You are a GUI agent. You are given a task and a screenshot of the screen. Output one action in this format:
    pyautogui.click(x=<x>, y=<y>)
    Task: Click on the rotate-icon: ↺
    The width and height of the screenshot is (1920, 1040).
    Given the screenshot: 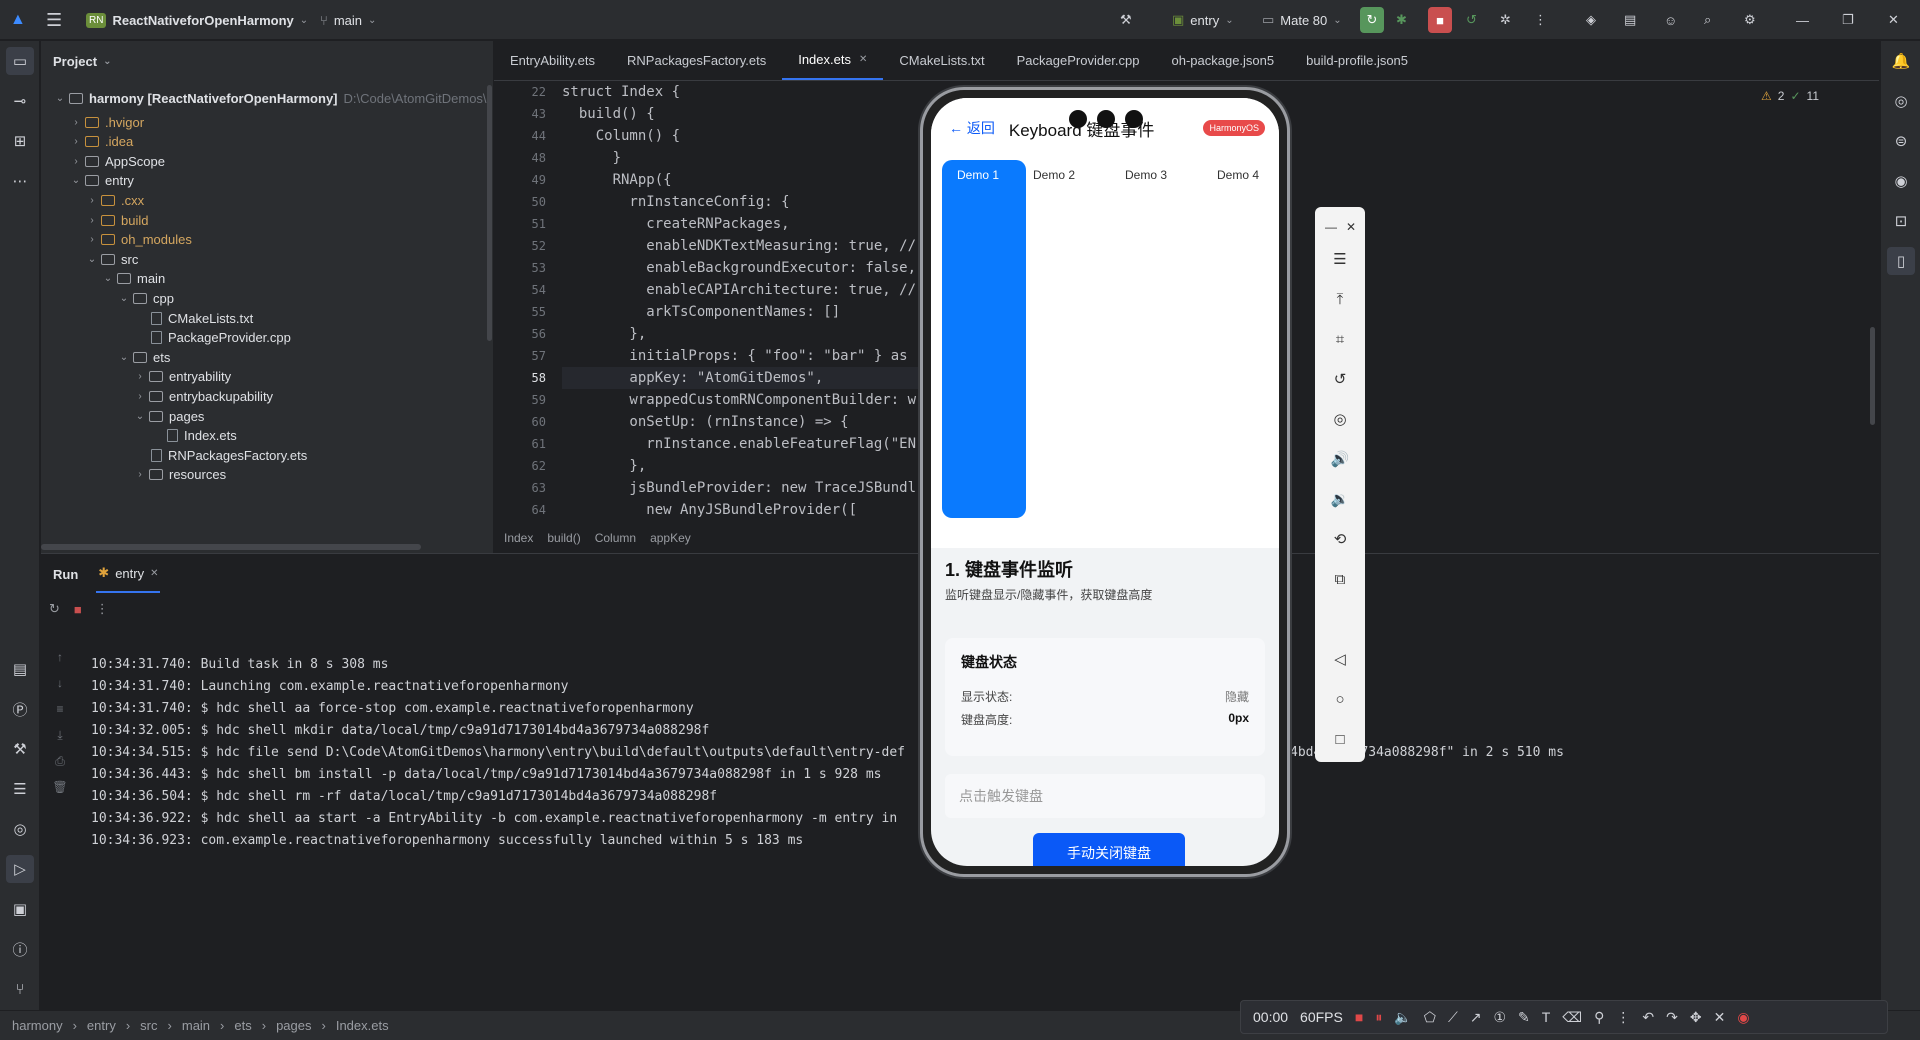 What is the action you would take?
    pyautogui.click(x=1340, y=379)
    